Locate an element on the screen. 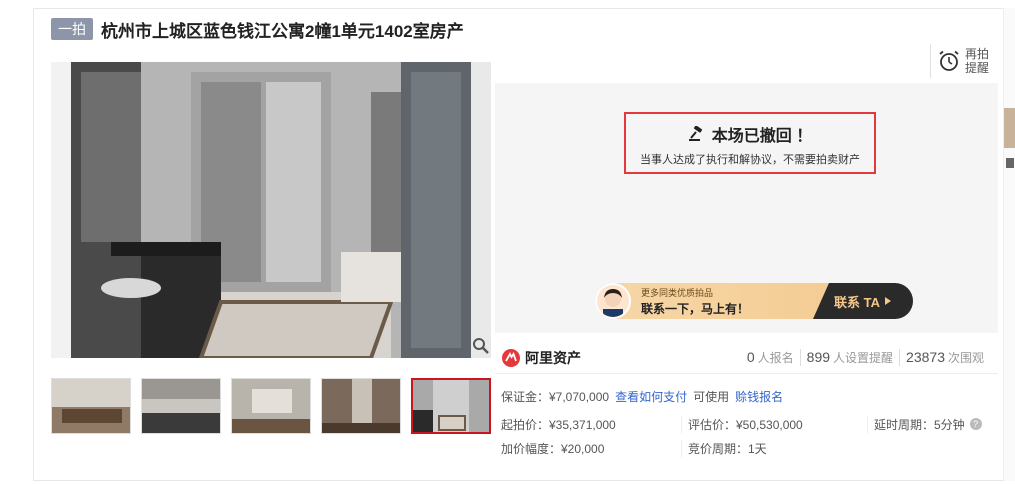  side-thumbnail is located at coordinates (1009, 128).